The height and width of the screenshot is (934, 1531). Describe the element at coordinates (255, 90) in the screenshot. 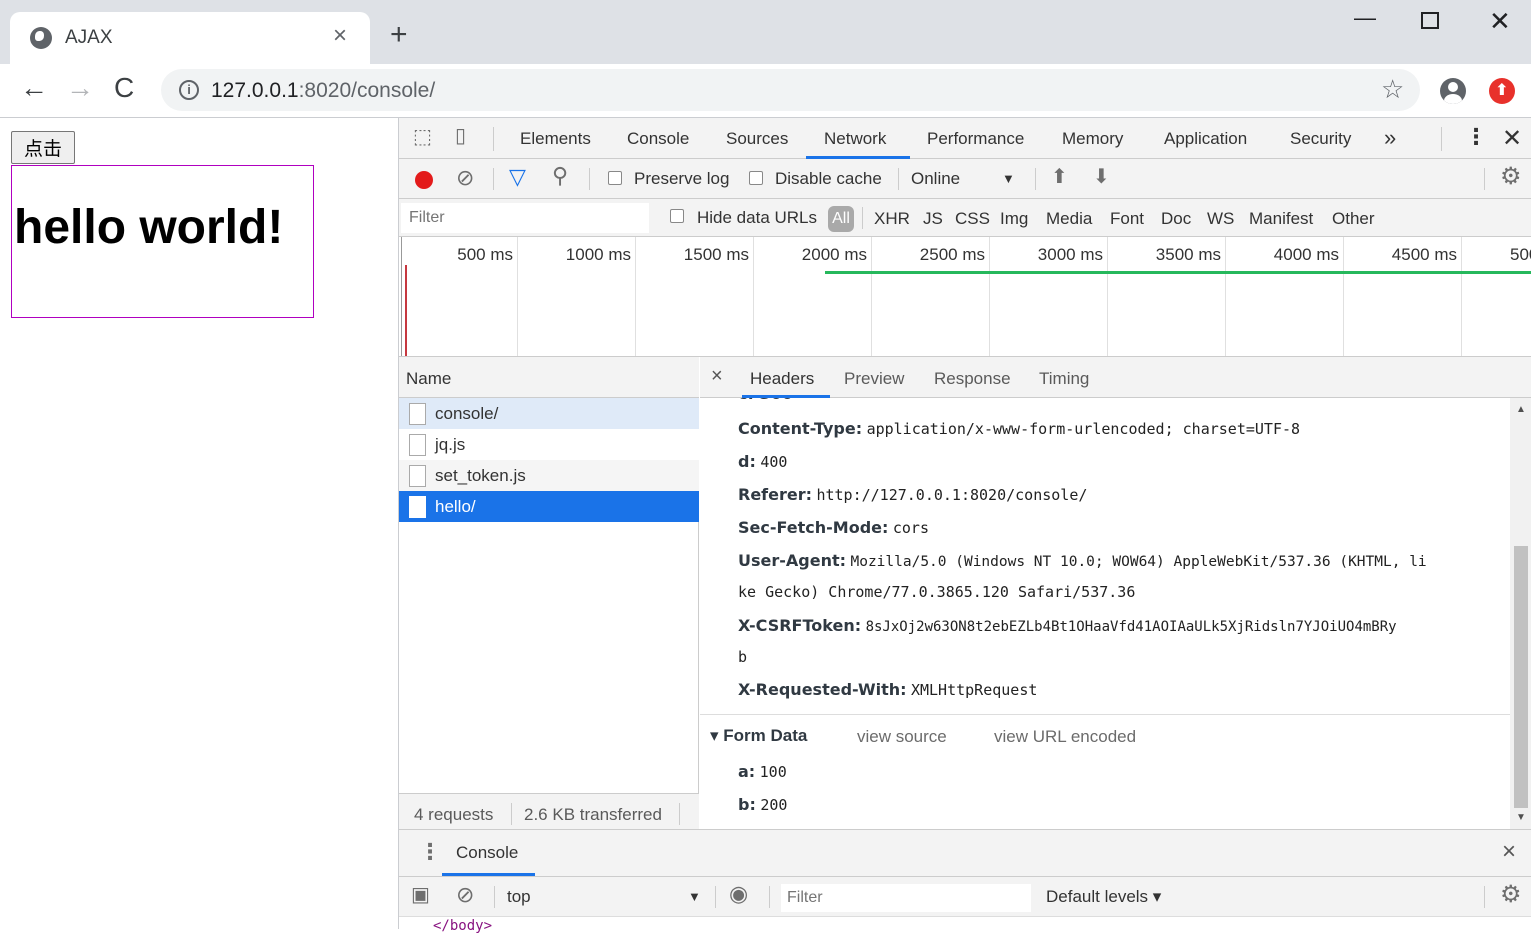

I see `url-host: 127.0.0.1` at that location.